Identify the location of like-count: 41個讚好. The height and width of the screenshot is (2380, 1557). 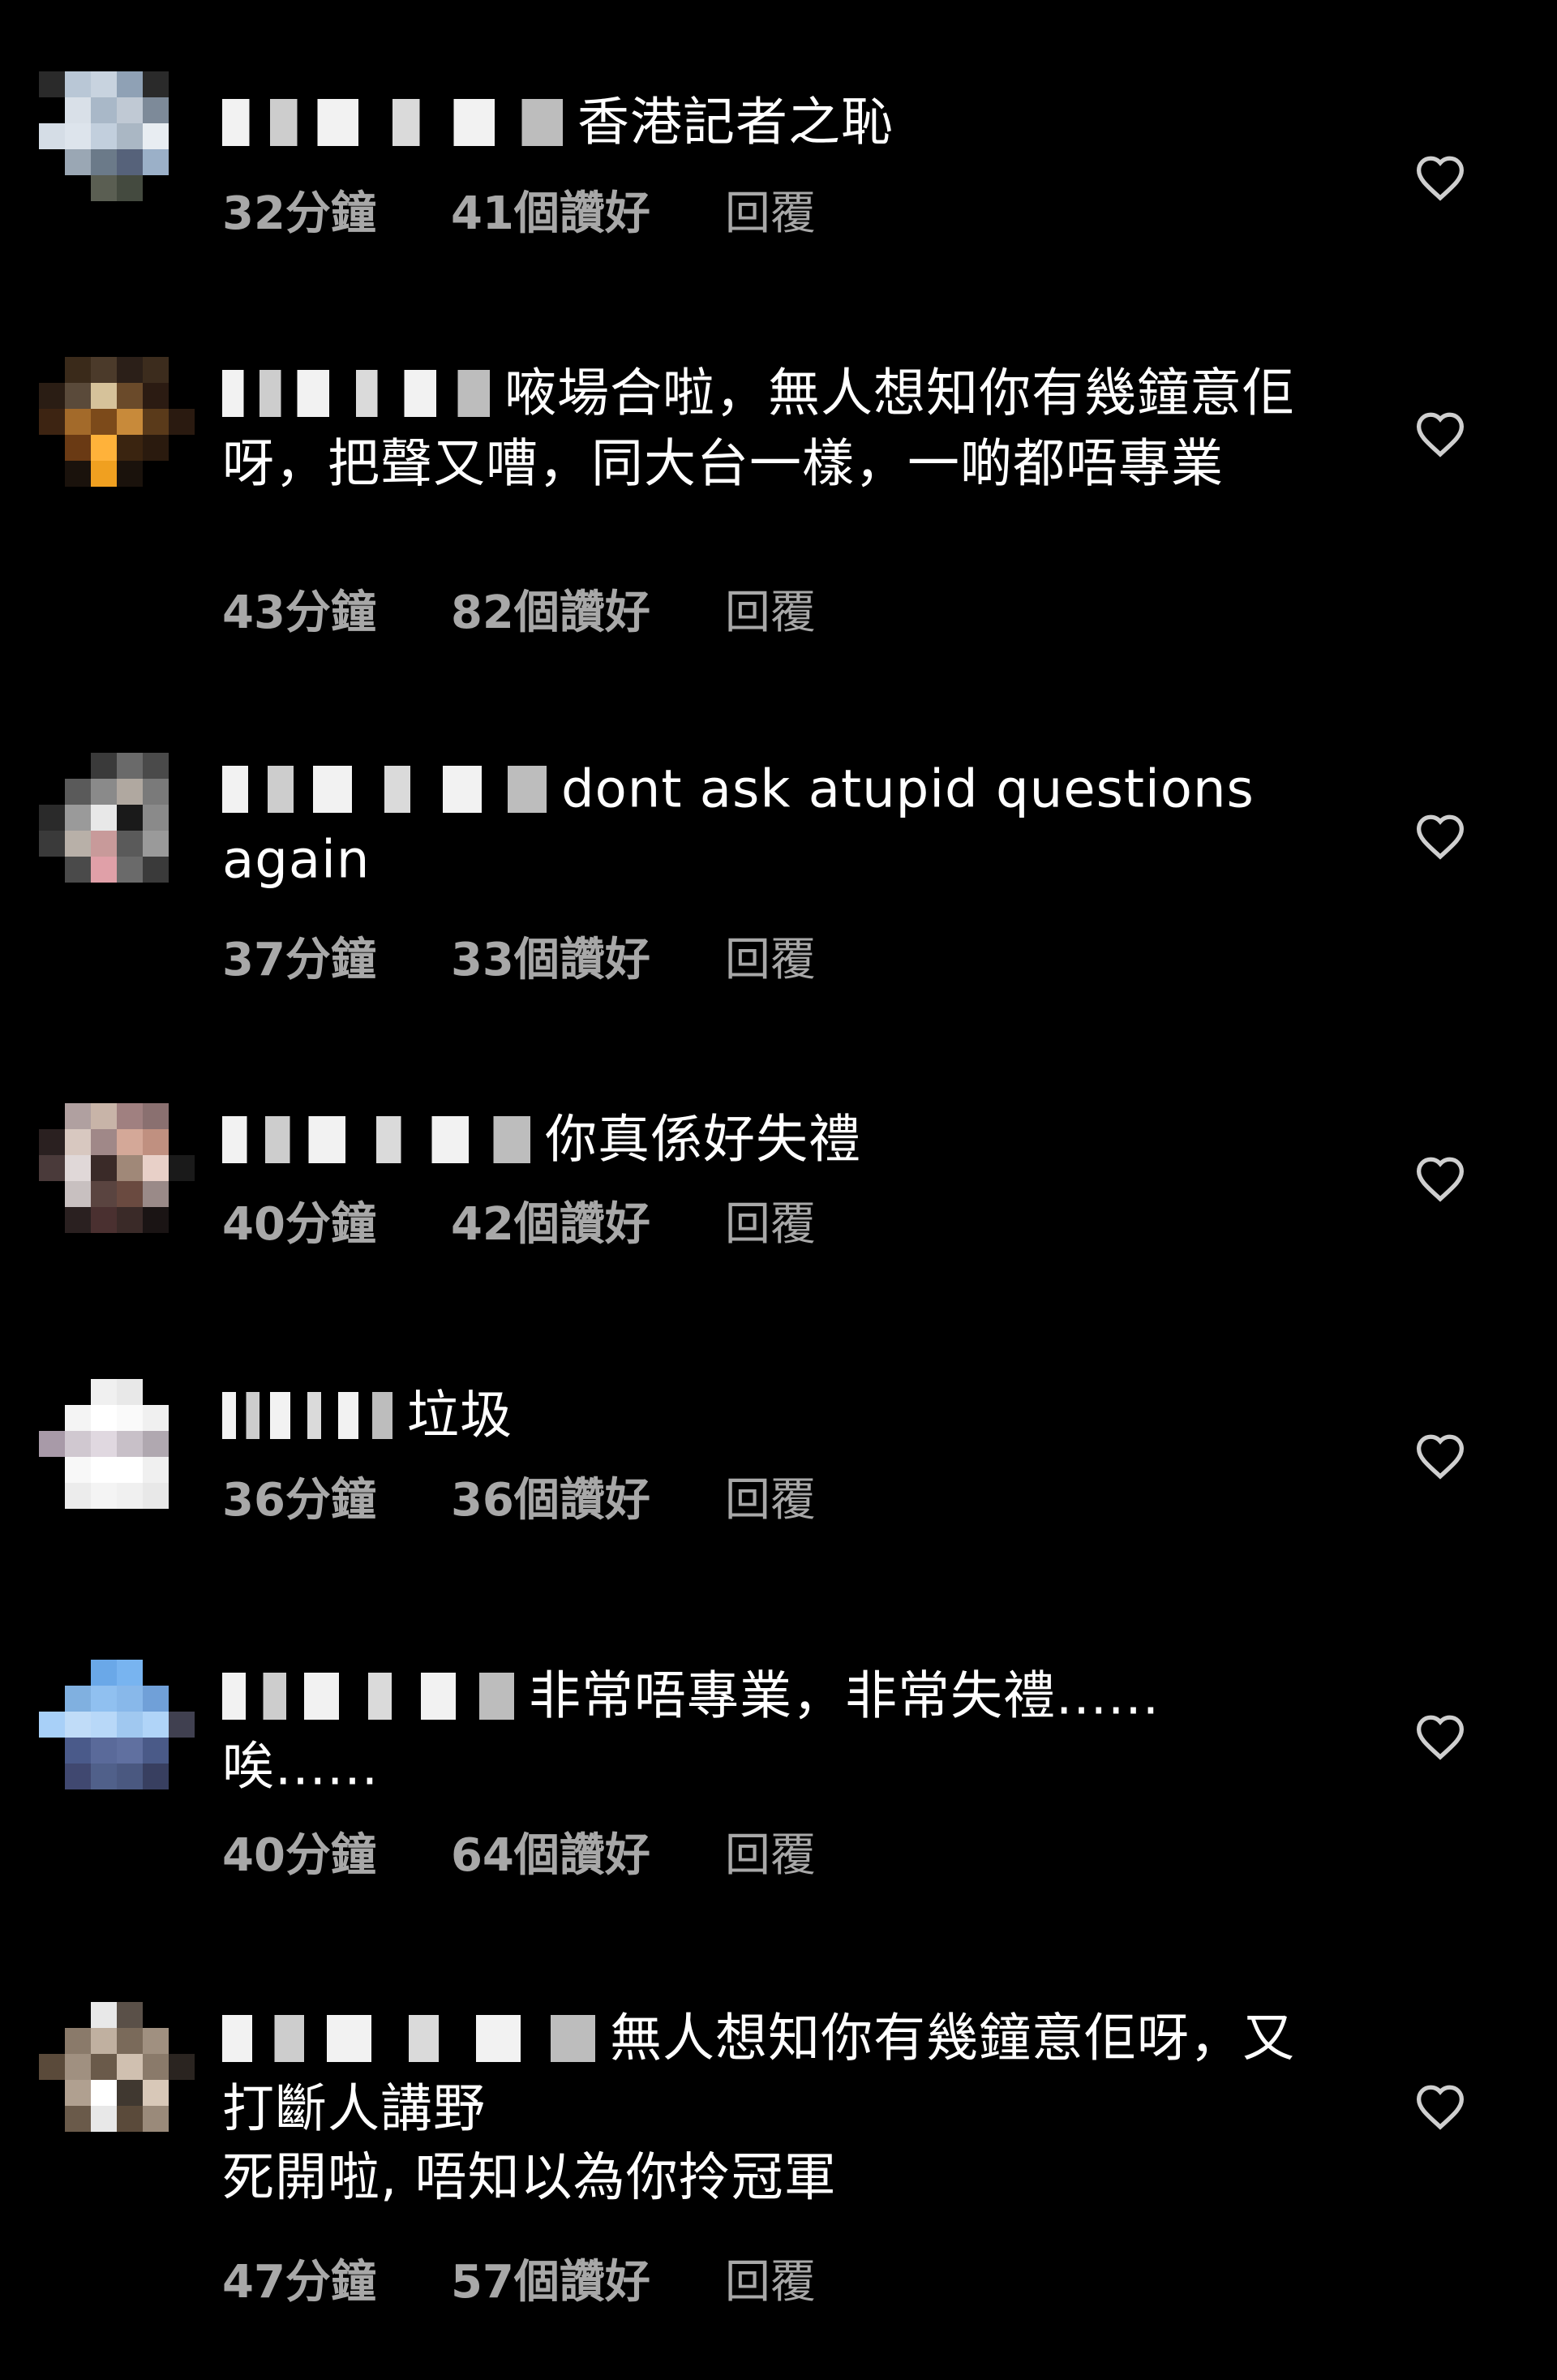
(550, 210).